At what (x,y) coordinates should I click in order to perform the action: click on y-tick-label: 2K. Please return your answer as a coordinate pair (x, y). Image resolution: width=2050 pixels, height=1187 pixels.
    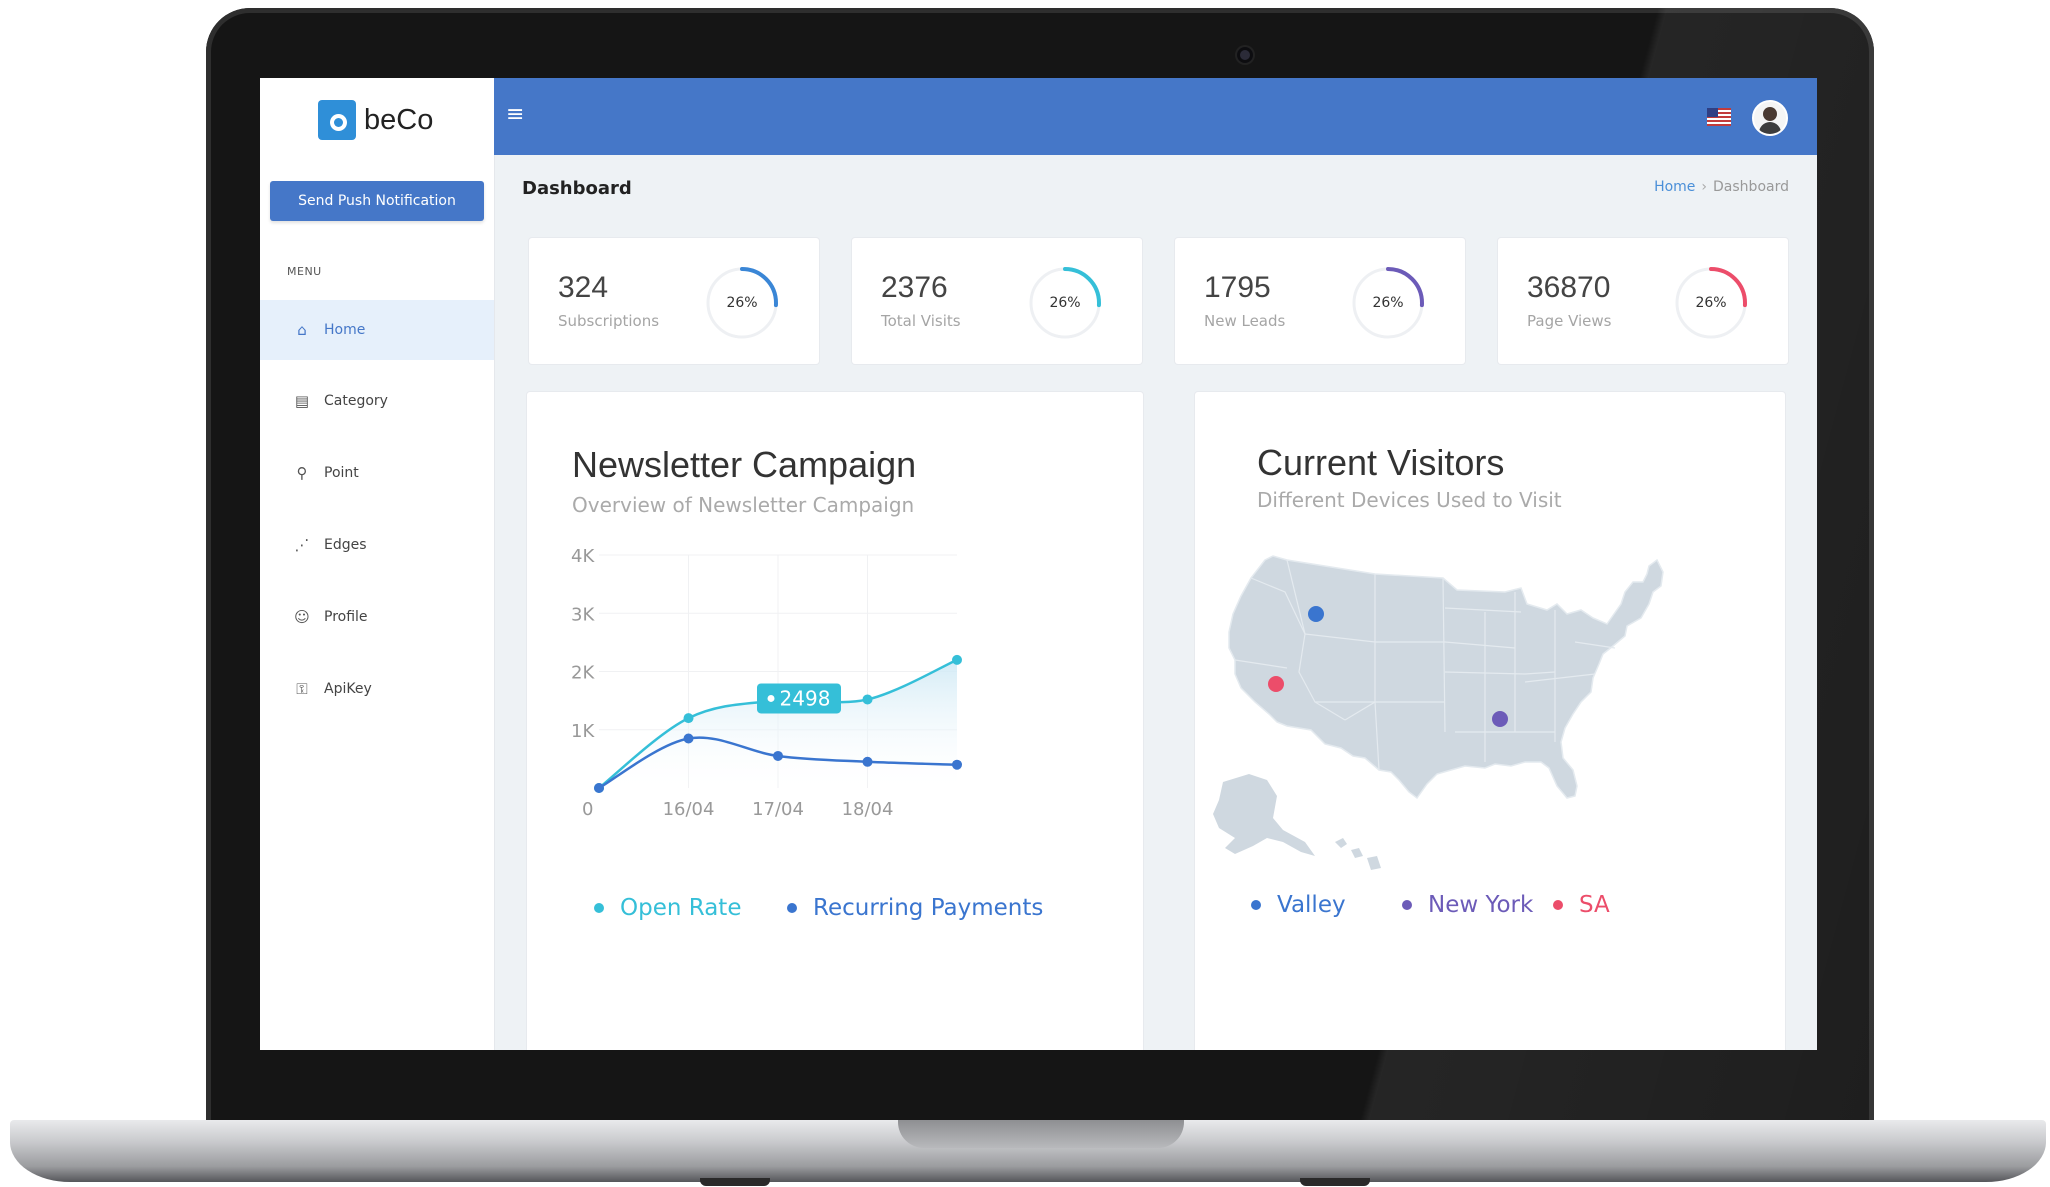
    Looking at the image, I should click on (583, 673).